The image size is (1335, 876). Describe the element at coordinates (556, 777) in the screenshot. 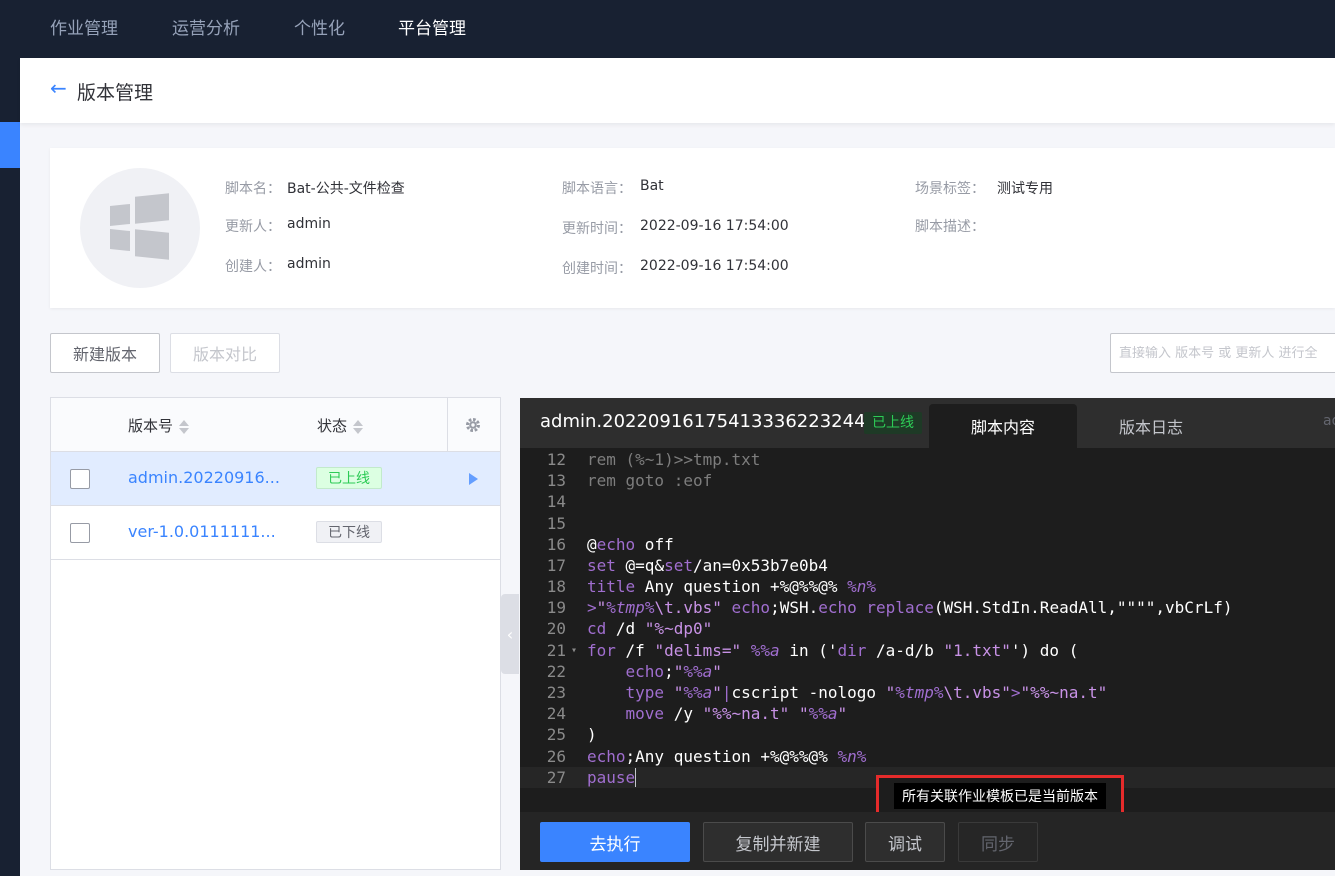

I see `line-number: 27` at that location.